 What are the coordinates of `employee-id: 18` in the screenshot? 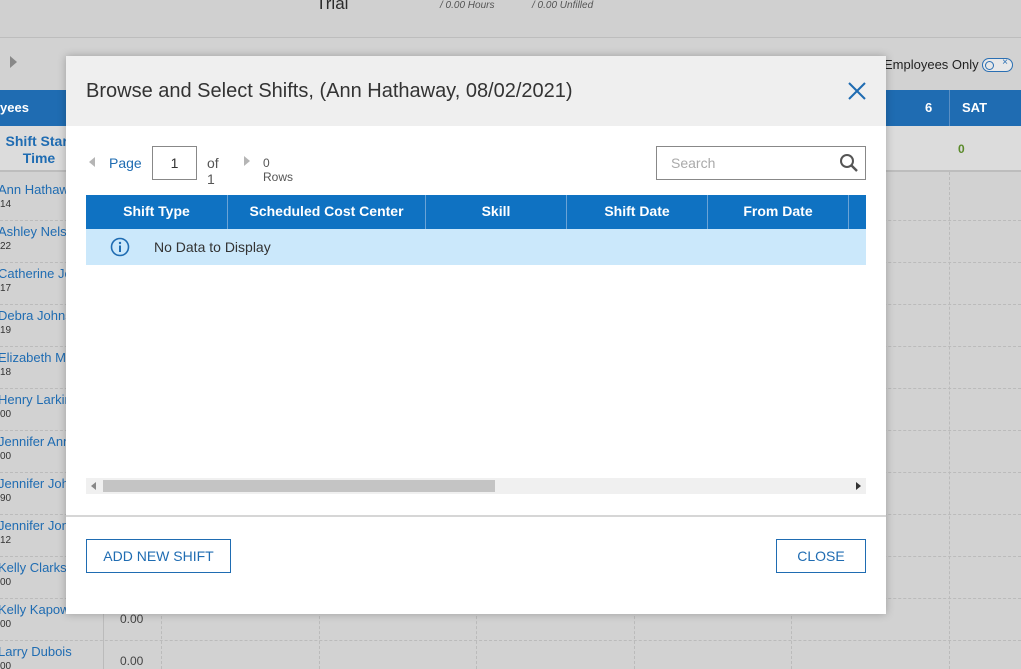 It's located at (6, 372).